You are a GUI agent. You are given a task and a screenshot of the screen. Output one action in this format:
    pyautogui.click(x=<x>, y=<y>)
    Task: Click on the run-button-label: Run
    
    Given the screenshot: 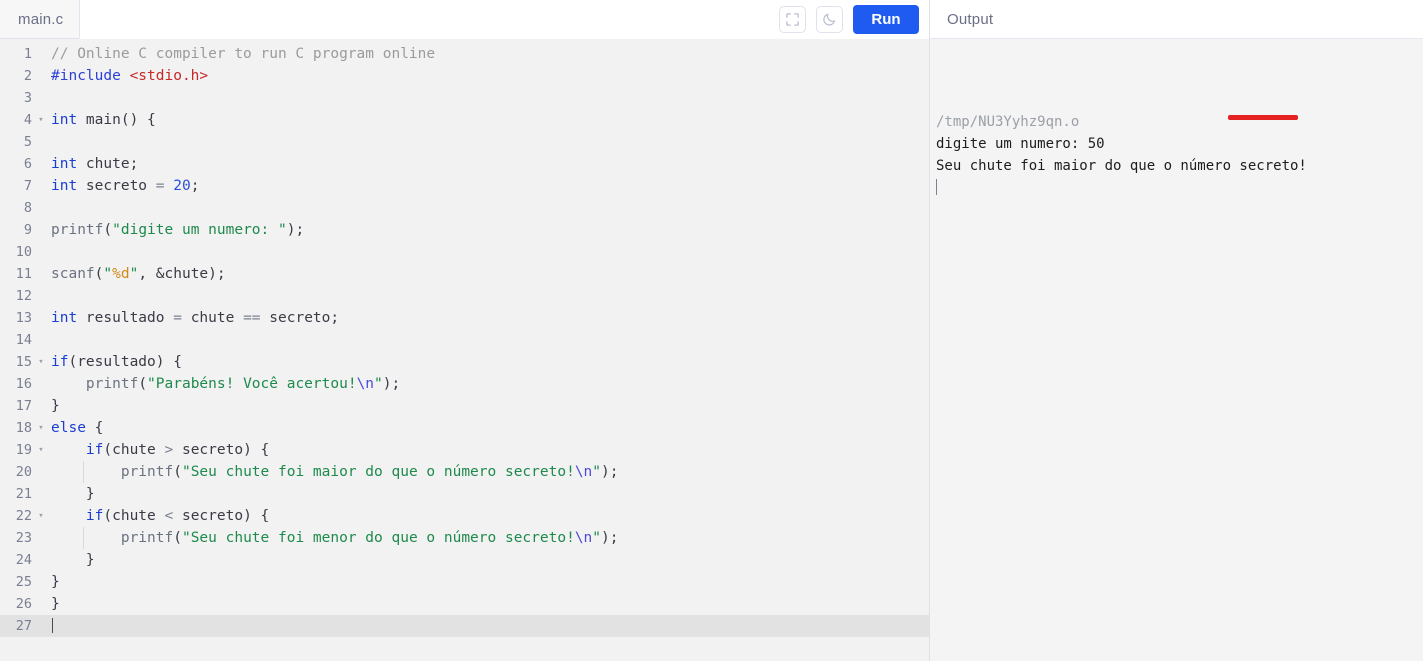 What is the action you would take?
    pyautogui.click(x=886, y=19)
    